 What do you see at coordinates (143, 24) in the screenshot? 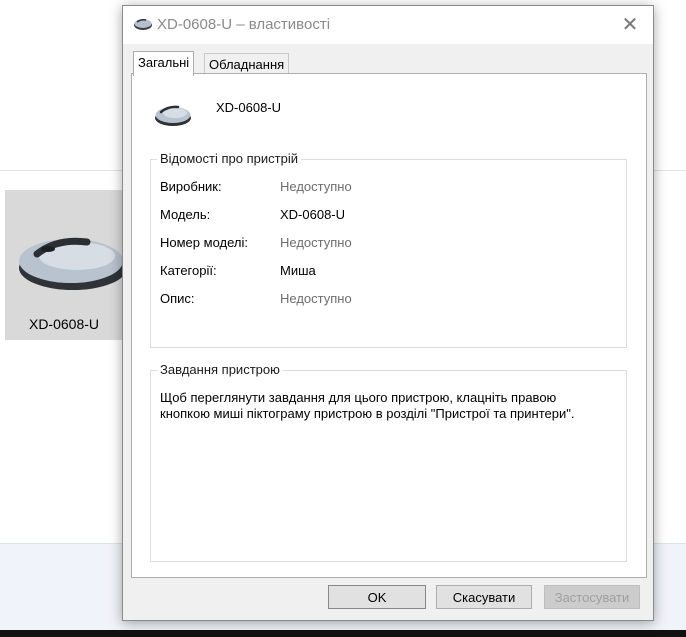
I see `mouse-title-icon` at bounding box center [143, 24].